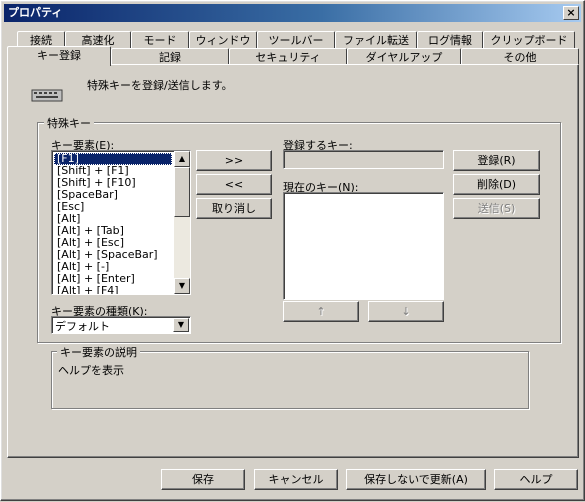 This screenshot has height=502, width=585. Describe the element at coordinates (406, 311) in the screenshot. I see `move-down-button: ↓` at that location.